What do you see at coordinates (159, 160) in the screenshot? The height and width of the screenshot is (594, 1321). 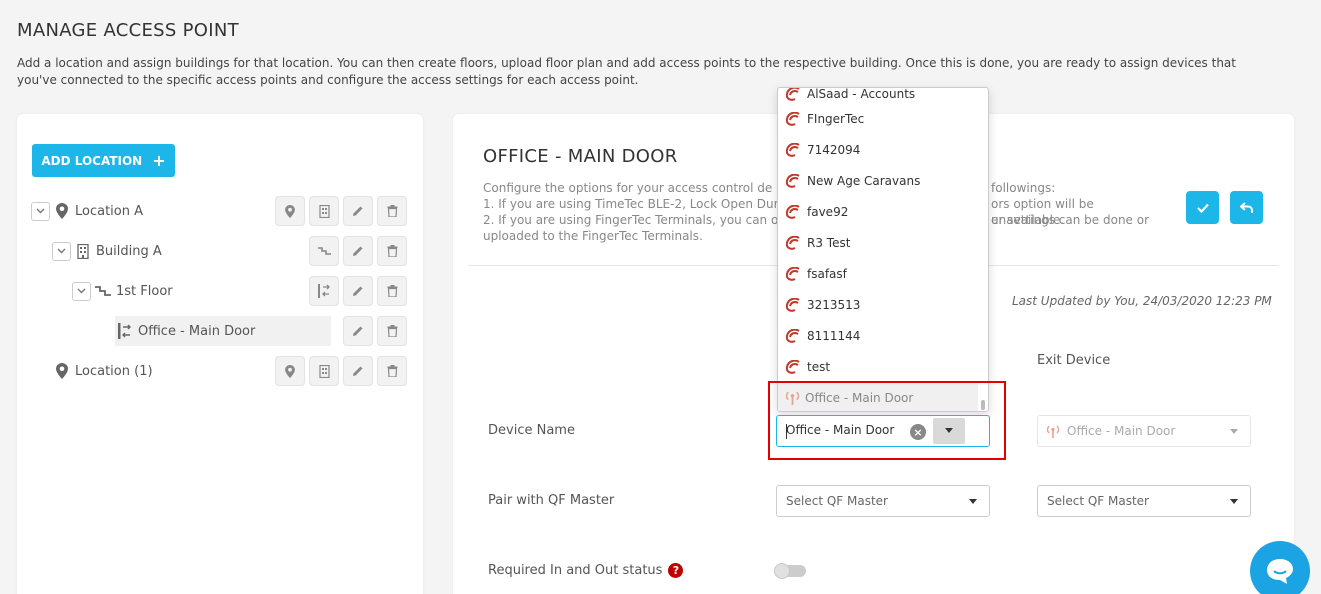 I see `plus-icon: +` at bounding box center [159, 160].